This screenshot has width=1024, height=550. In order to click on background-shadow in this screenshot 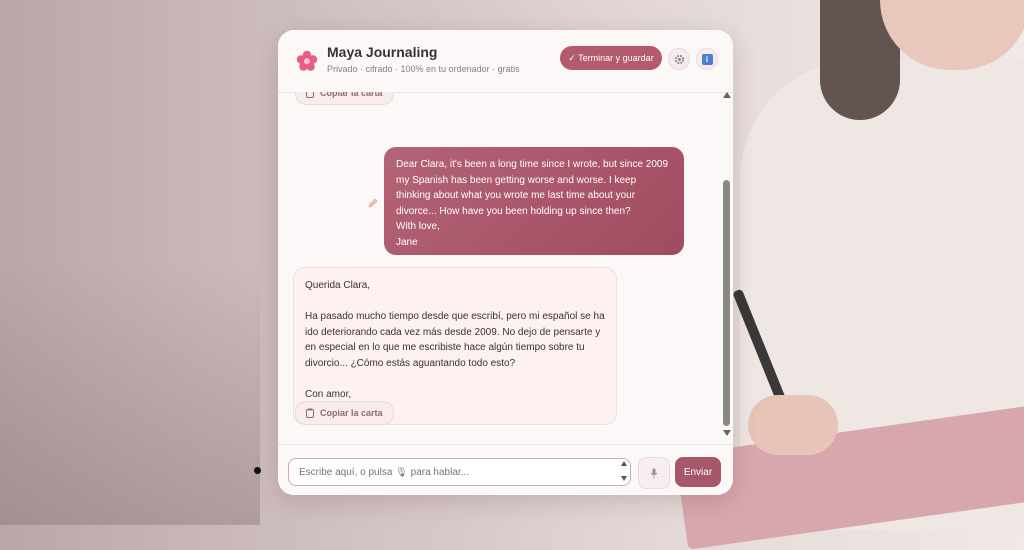, I will do `click(130, 392)`.